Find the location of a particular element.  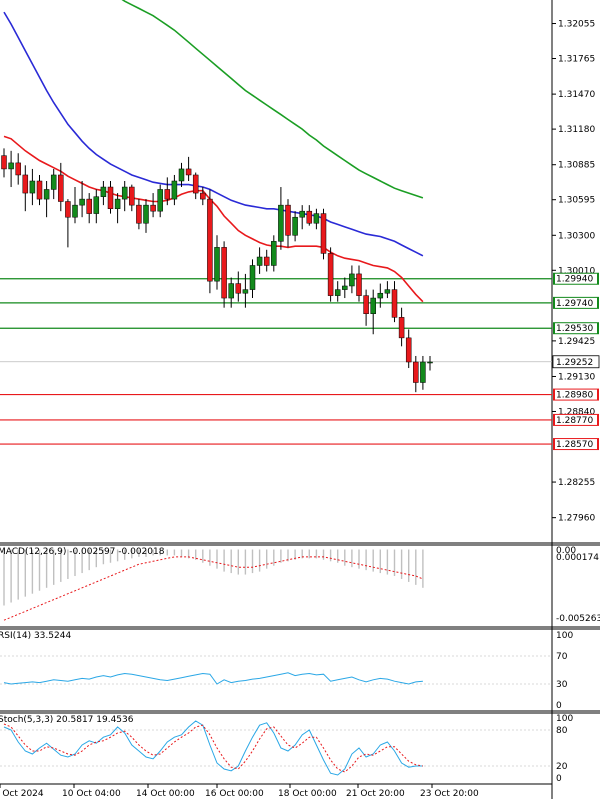

stoch-signal-line is located at coordinates (213, 748).